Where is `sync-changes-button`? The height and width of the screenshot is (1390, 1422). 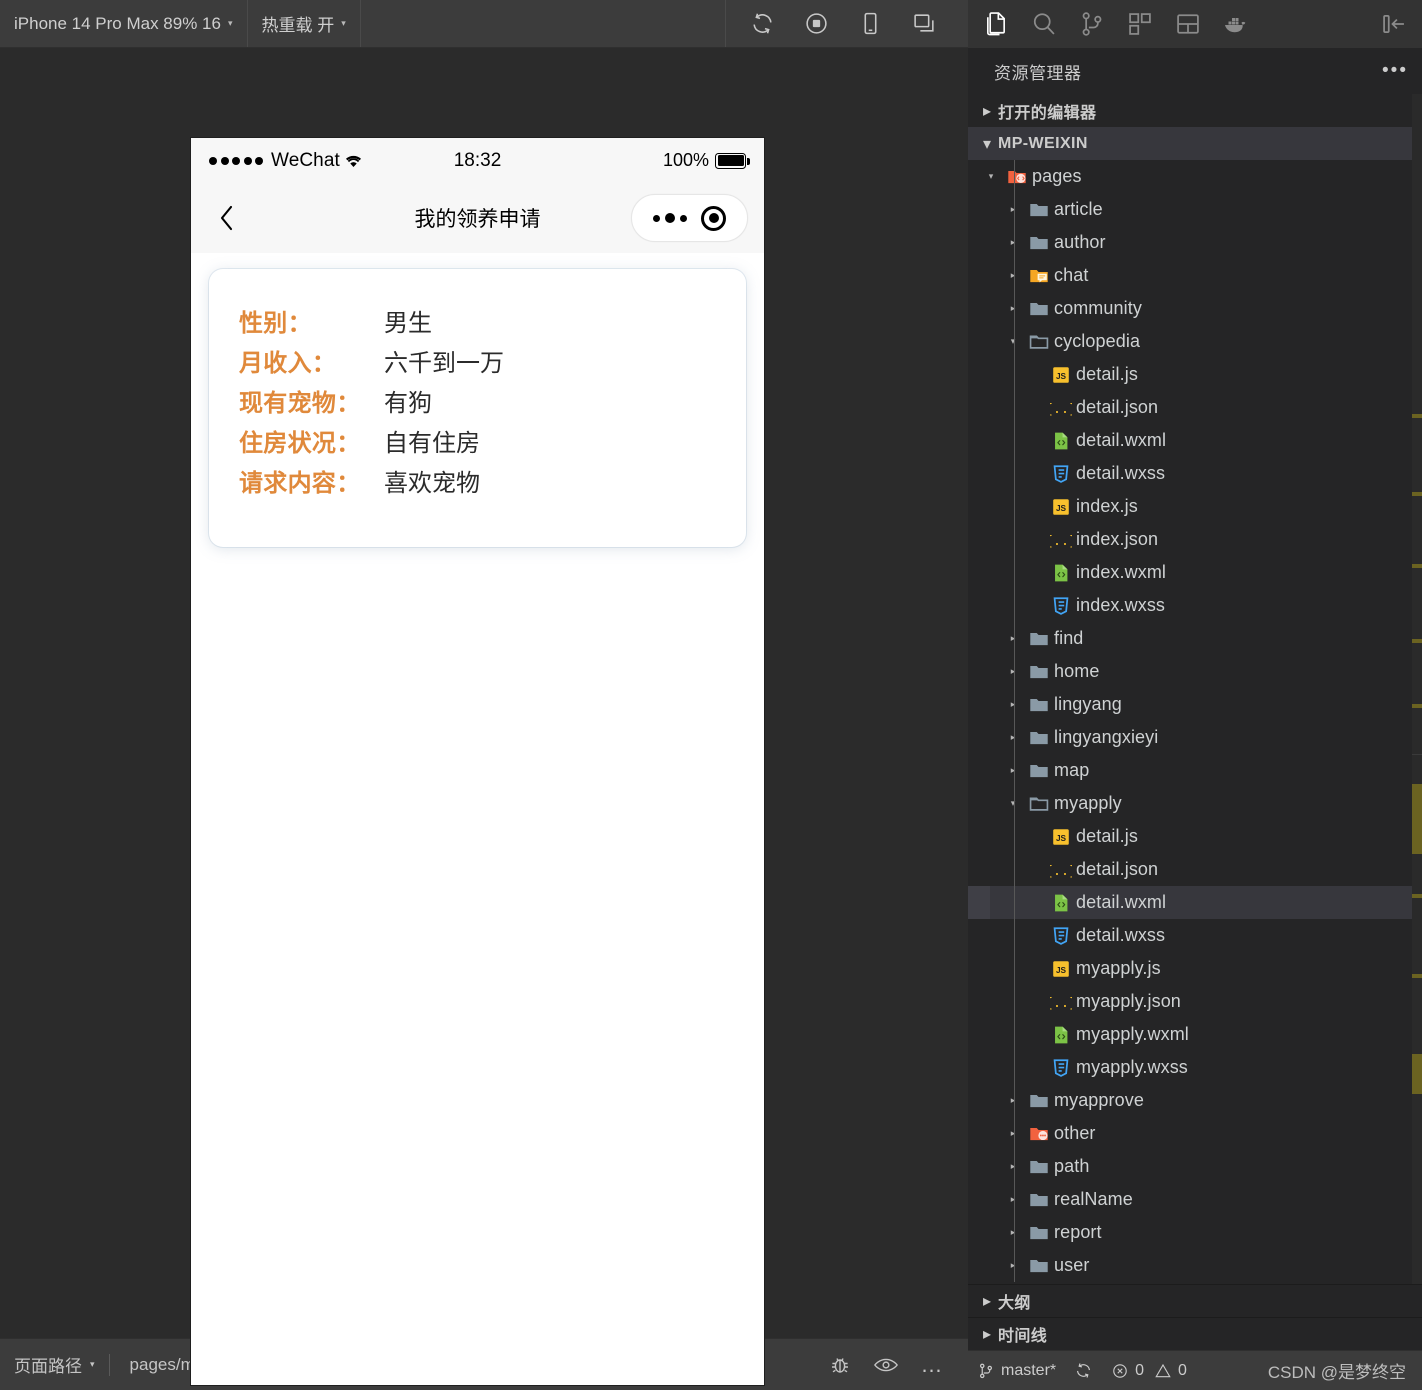 sync-changes-button is located at coordinates (1083, 1370).